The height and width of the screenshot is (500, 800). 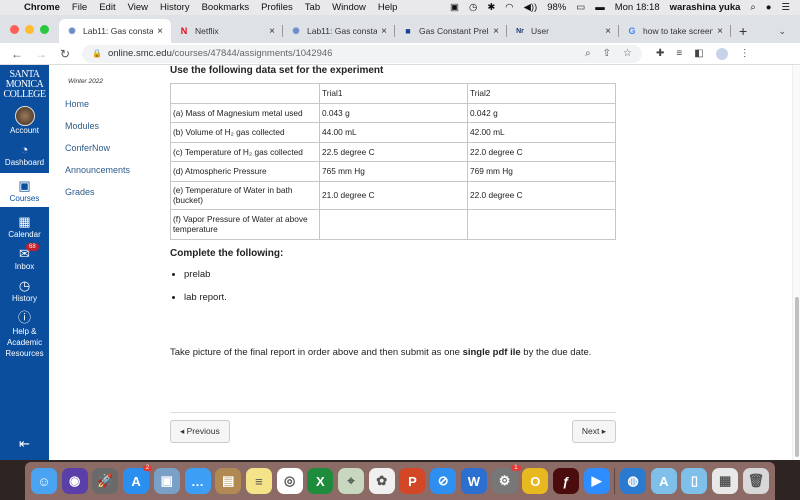 What do you see at coordinates (506, 479) in the screenshot?
I see `dock-system-preferences-icon: ⚙ 1` at bounding box center [506, 479].